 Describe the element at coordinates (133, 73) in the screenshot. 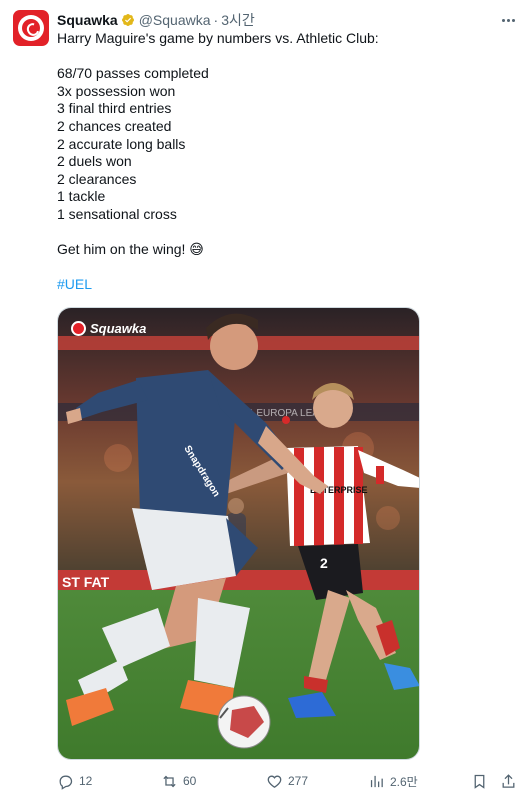

I see `tweet-line: 68/70 passes completed` at that location.